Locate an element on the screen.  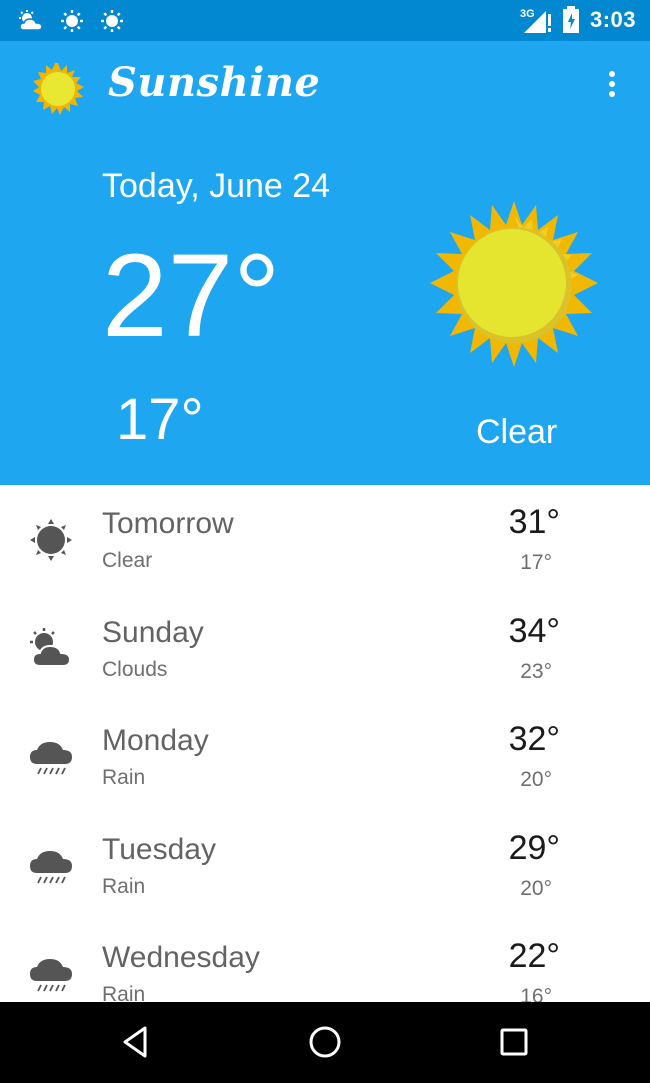
list-item: Sunday Clouds 34° 23° is located at coordinates (325, 648).